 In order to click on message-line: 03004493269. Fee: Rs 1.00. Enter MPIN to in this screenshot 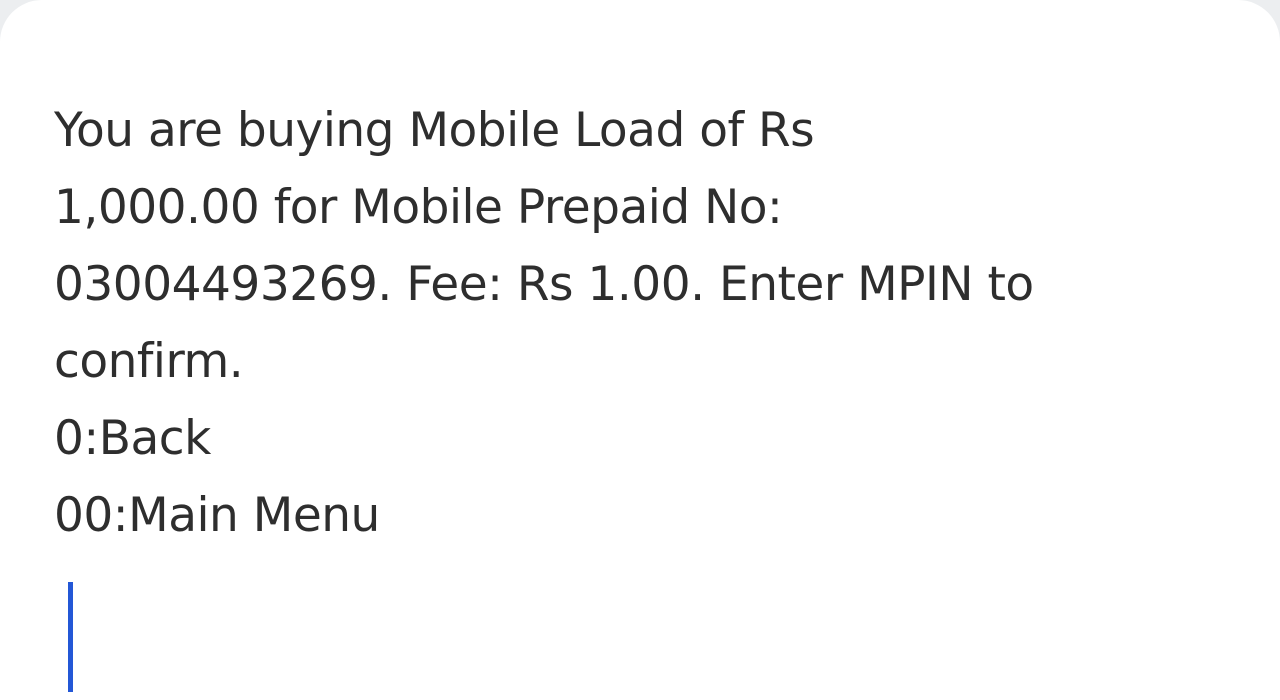, I will do `click(544, 284)`.